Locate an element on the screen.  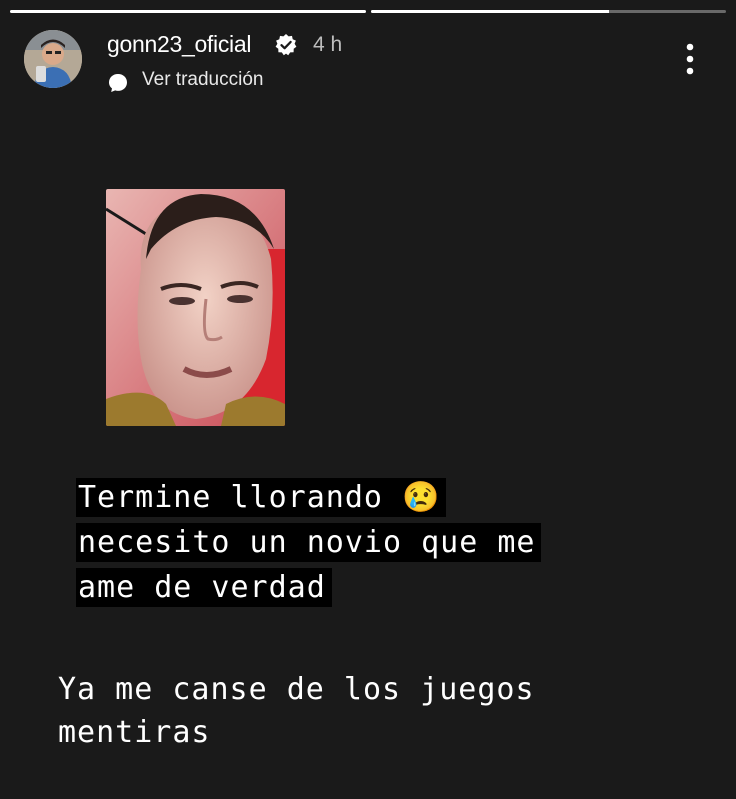
caption-line-2-text: necesito un novio que me is located at coordinates (309, 542).